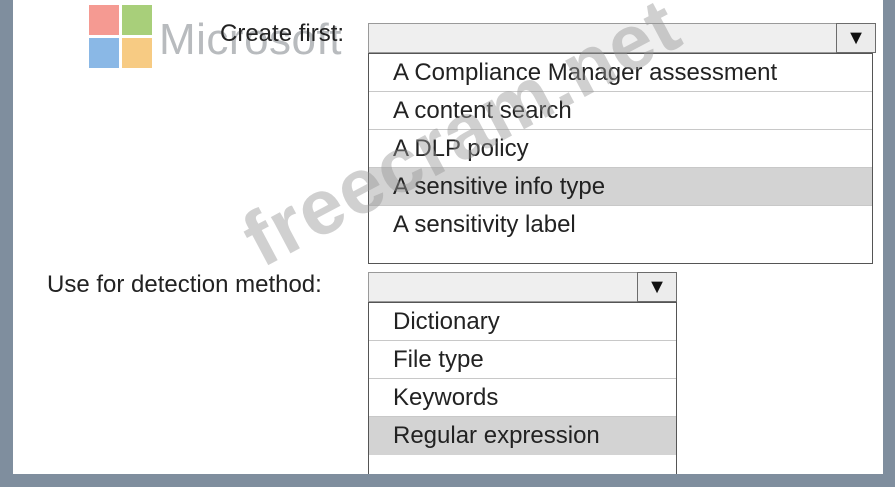 This screenshot has width=895, height=487. I want to click on detection-method-dropdown: ▼, so click(522, 287).